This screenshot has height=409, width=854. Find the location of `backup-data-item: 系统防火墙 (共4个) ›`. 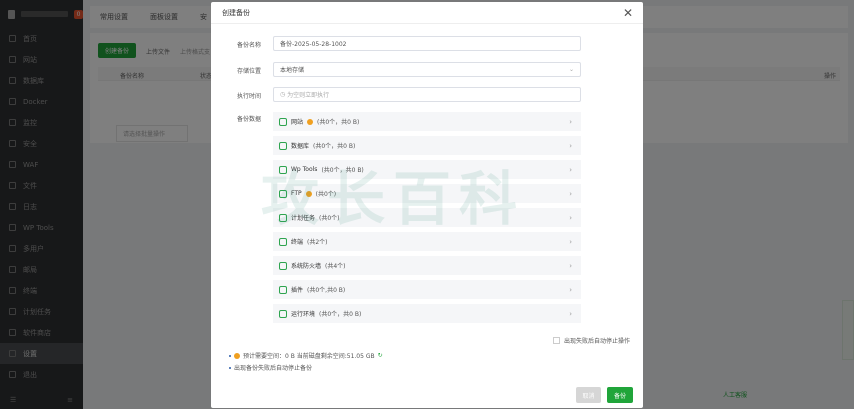

backup-data-item: 系统防火墙 (共4个) › is located at coordinates (427, 265).